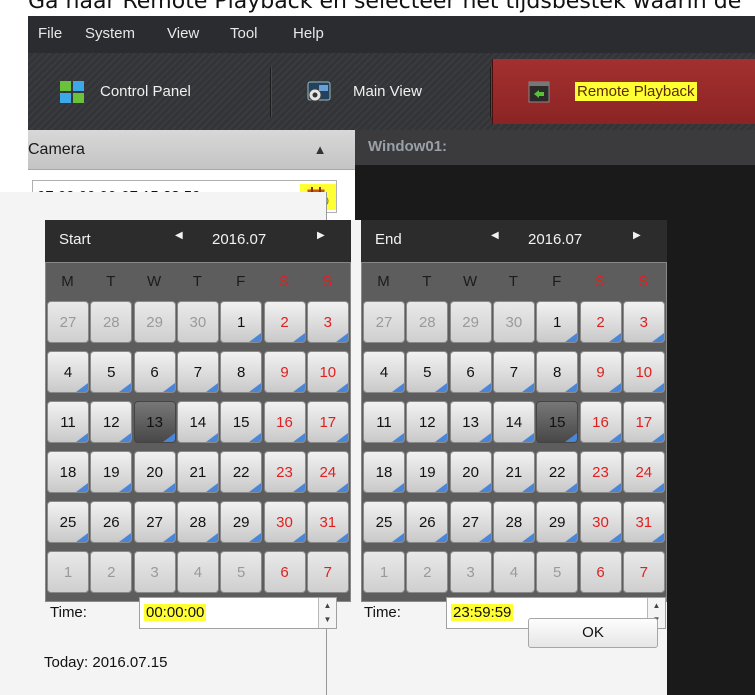 The height and width of the screenshot is (695, 755). Describe the element at coordinates (191, 150) in the screenshot. I see `camera-panel-header: Camera ▲` at that location.